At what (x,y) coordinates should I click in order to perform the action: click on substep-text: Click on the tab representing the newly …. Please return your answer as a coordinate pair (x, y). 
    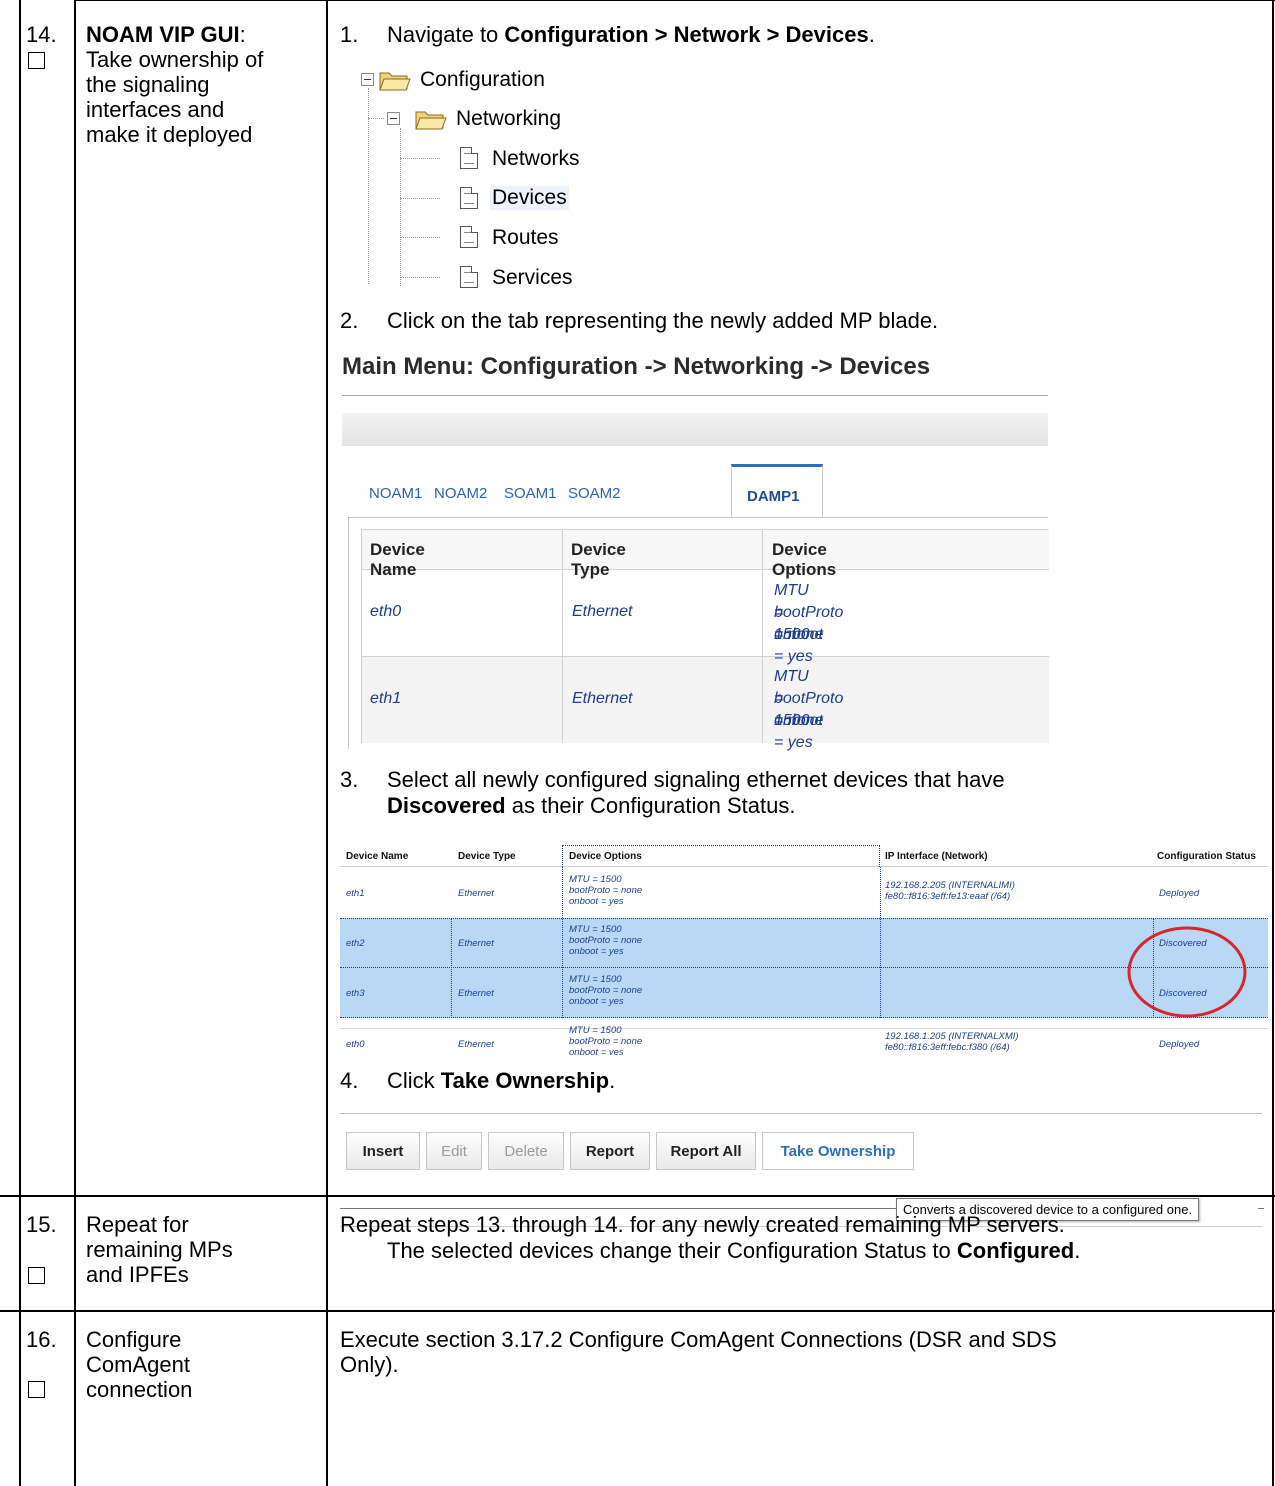
    Looking at the image, I should click on (663, 320).